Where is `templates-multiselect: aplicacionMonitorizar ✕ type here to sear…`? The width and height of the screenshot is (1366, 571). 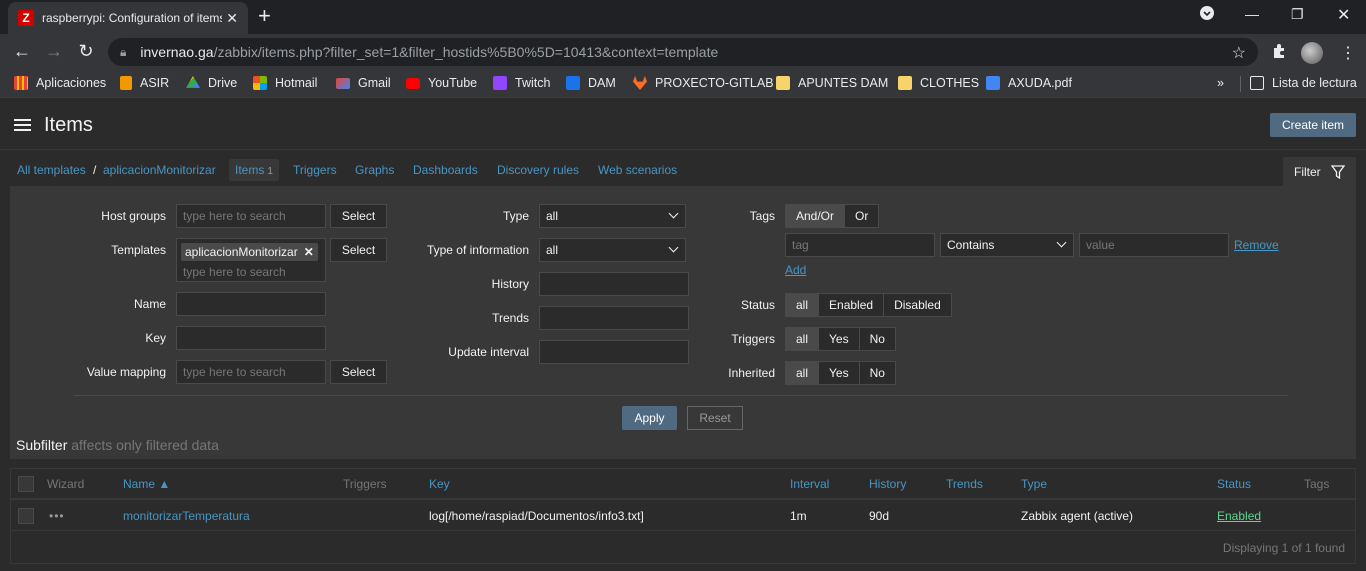 templates-multiselect: aplicacionMonitorizar ✕ type here to sear… is located at coordinates (251, 260).